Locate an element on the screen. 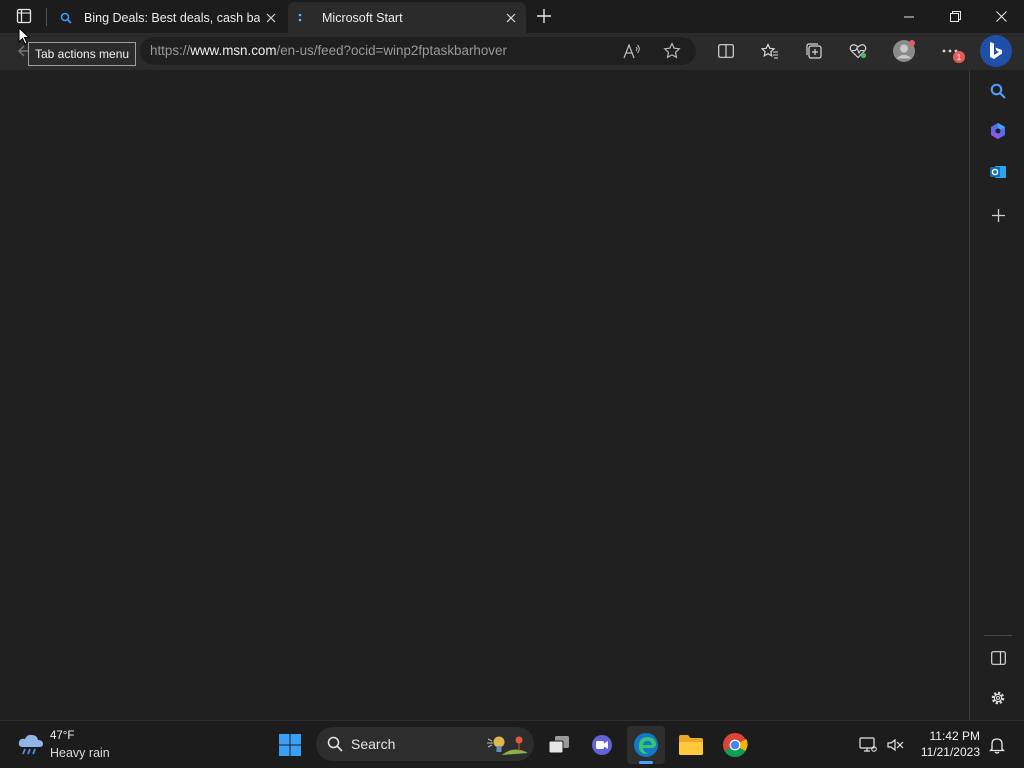 Image resolution: width=1024 pixels, height=768 pixels. active-app-indicator is located at coordinates (646, 762).